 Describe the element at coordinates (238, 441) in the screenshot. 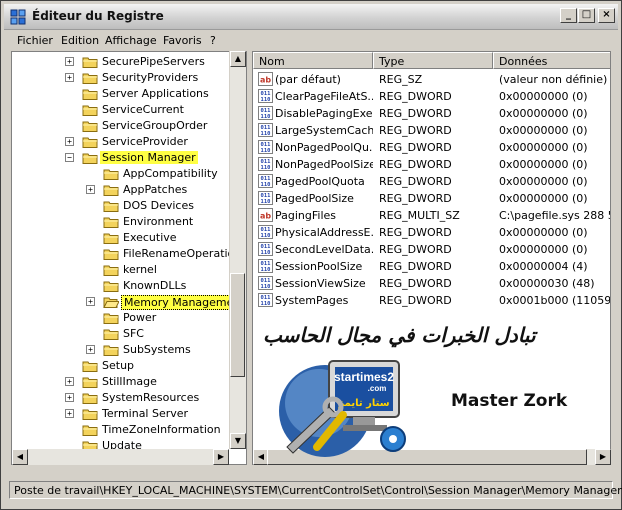

I see `tree-scroll-down-button: ▼` at that location.